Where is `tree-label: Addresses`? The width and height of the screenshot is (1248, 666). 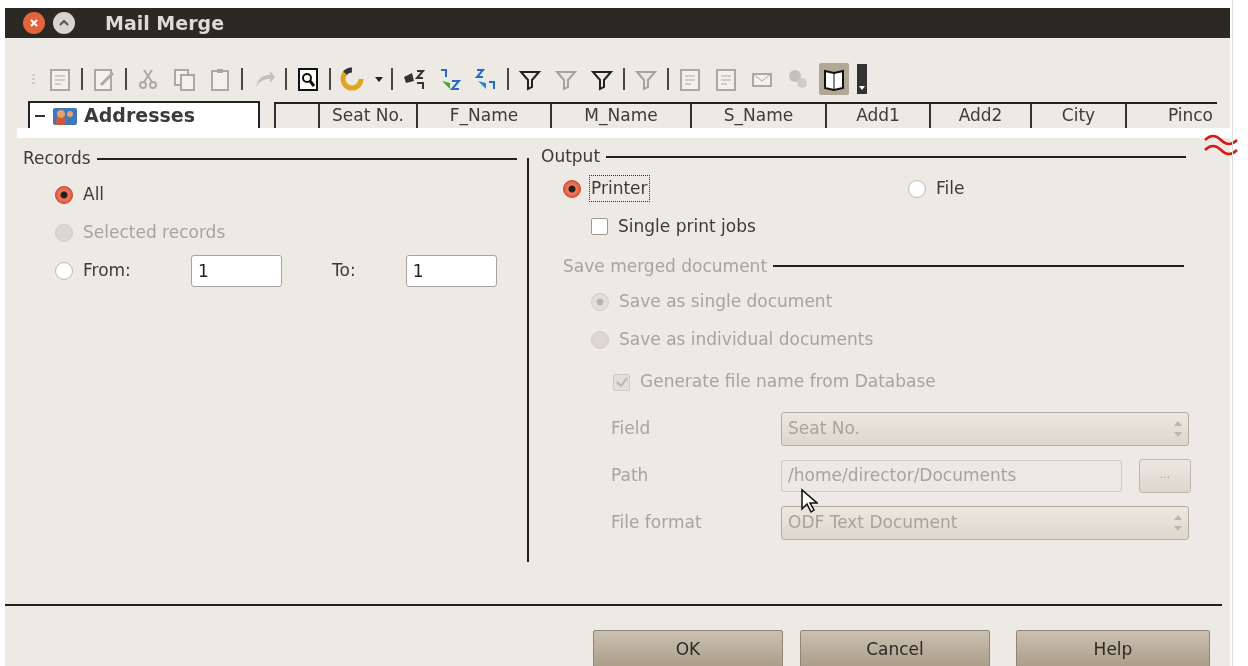 tree-label: Addresses is located at coordinates (139, 115).